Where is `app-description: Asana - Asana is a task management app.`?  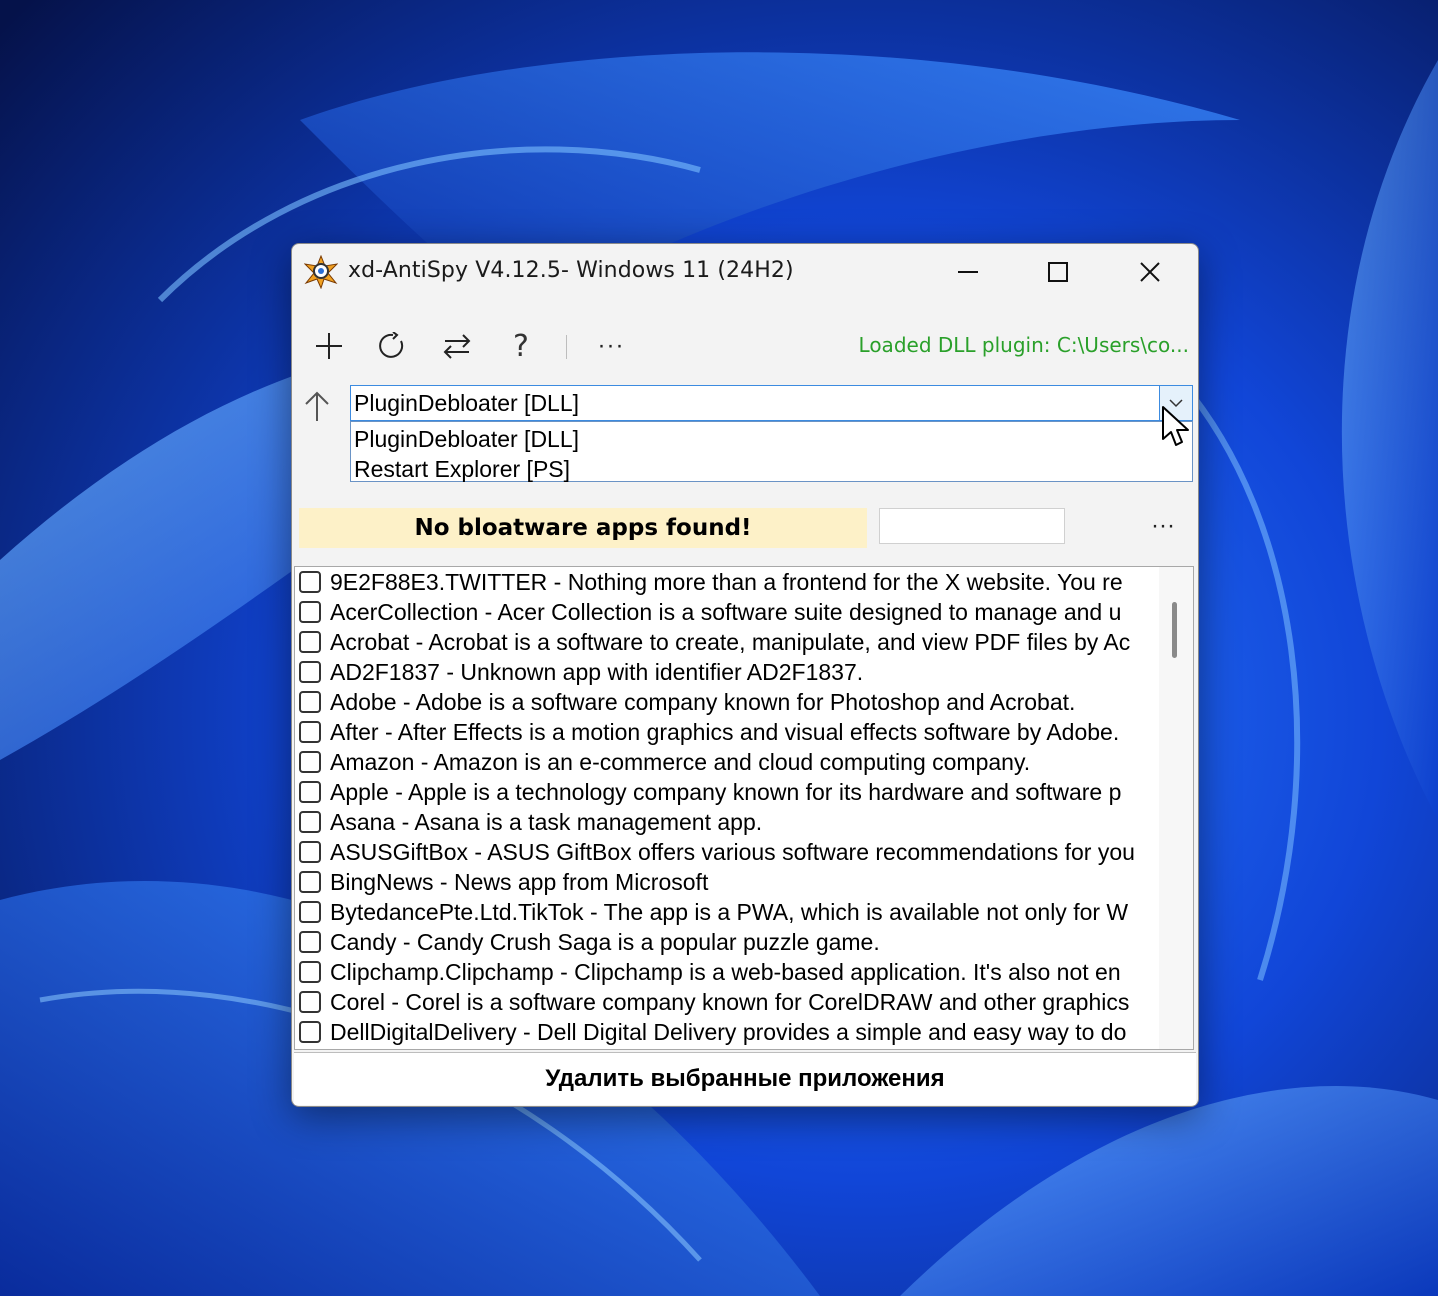
app-description: Asana - Asana is a task management app. is located at coordinates (546, 822).